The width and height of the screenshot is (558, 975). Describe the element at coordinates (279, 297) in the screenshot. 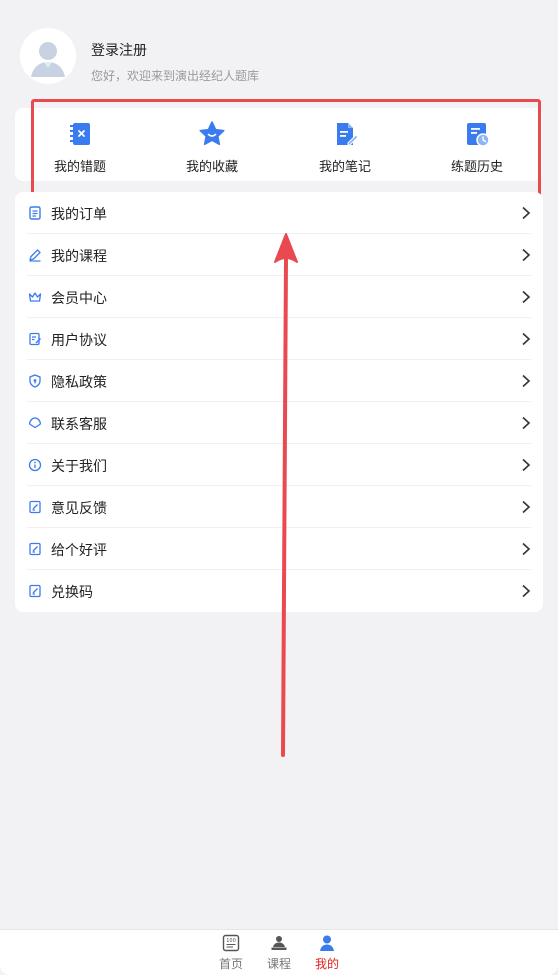

I see `menu-item-membership: 会员中心` at that location.